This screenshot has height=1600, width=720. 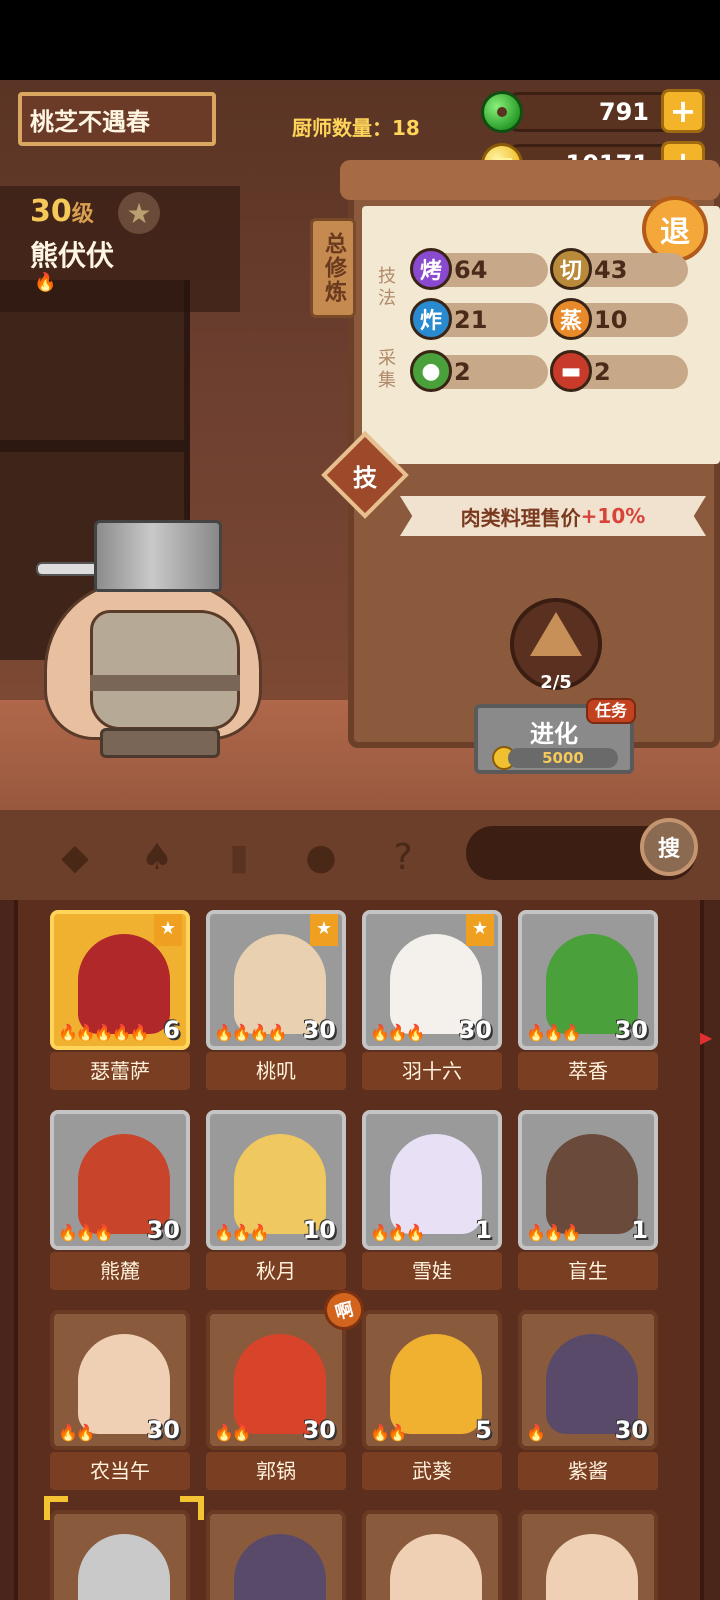 I want to click on scroll-arrow-icon: ▶, so click(x=706, y=1037).